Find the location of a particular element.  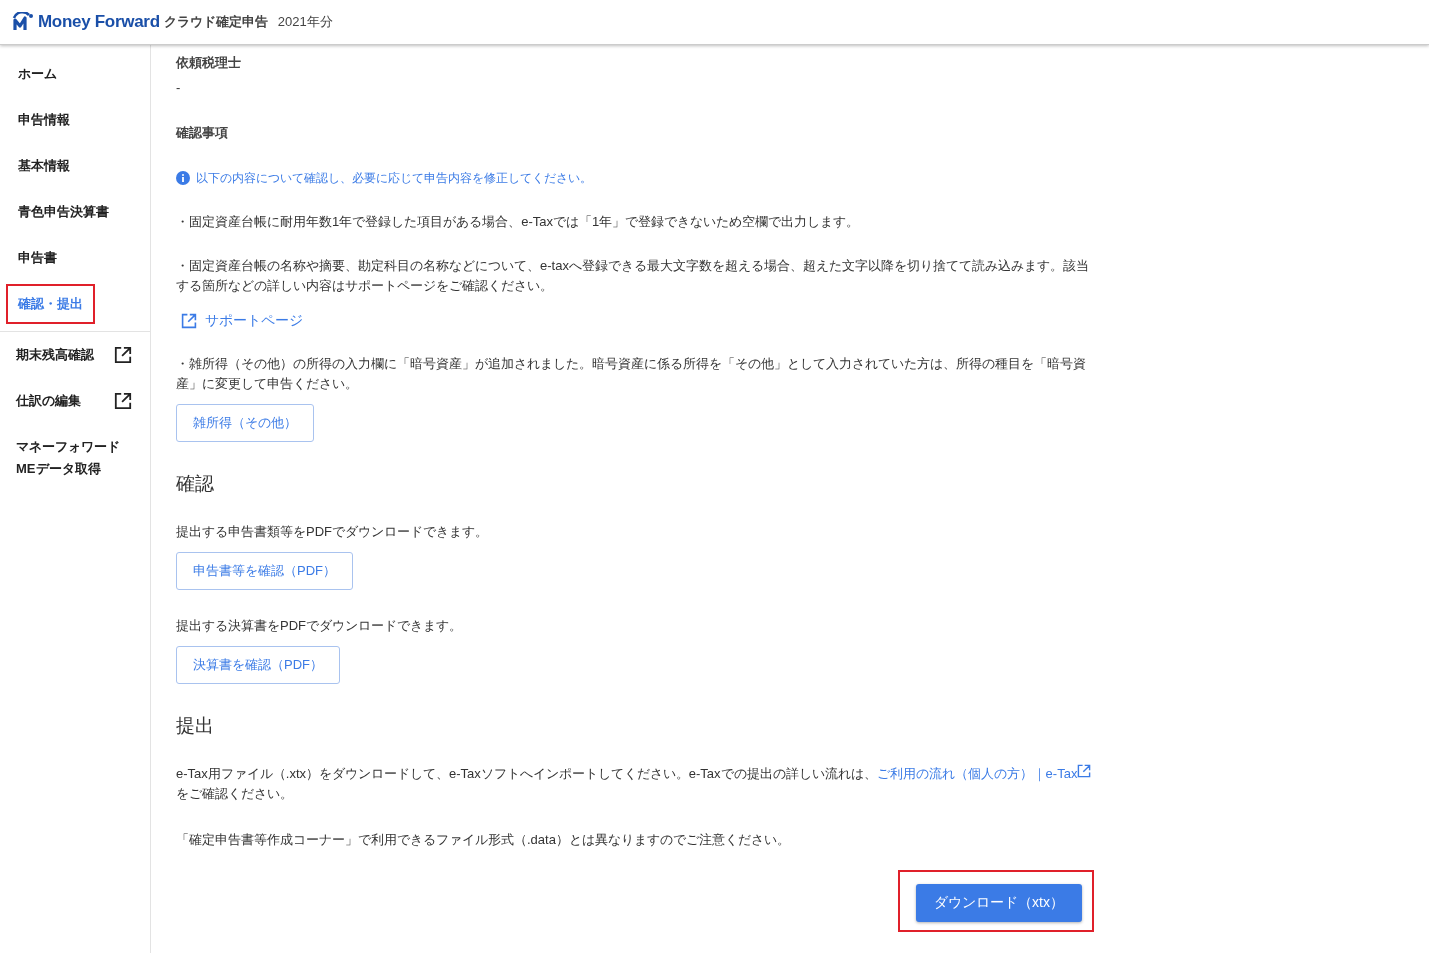

notice-text: ・雑所得（その他）の所得の入力欄に「暗号資産」が追加されました。暗号資産に係る所得を「その他」として入力されていた方は、所得の種目を「暗号資産」に変更して申告ください。 is located at coordinates (631, 374).